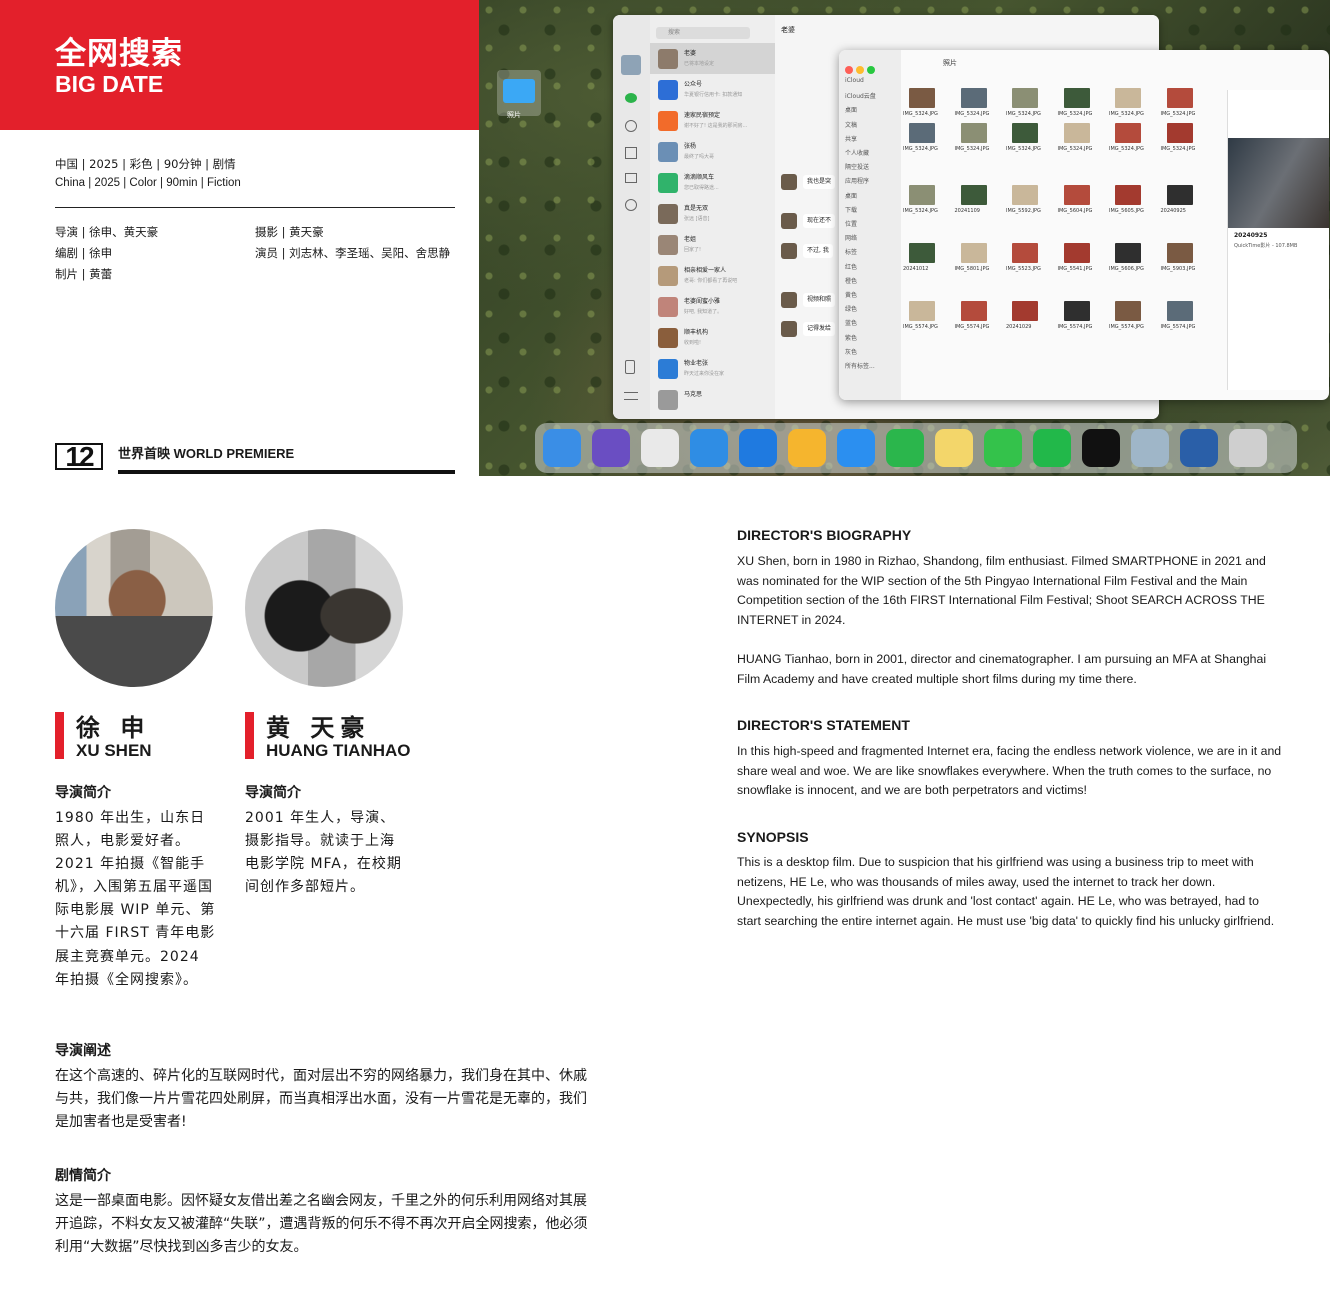 This screenshot has width=1330, height=1310. What do you see at coordinates (631, 217) in the screenshot?
I see `wechat-sidebar` at bounding box center [631, 217].